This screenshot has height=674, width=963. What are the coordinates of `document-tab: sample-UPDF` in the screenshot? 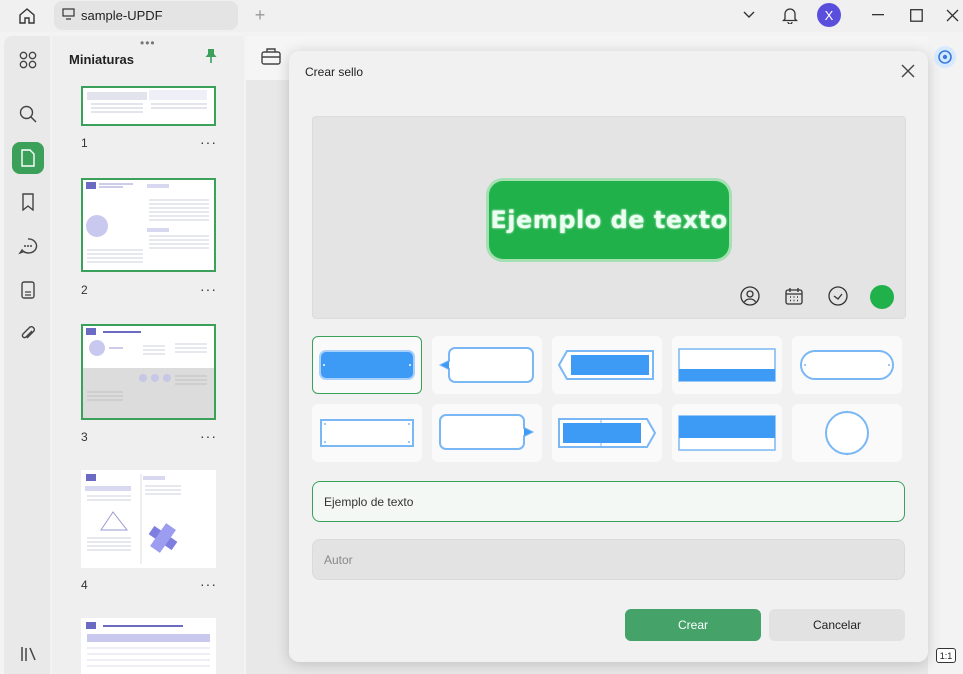 It's located at (146, 15).